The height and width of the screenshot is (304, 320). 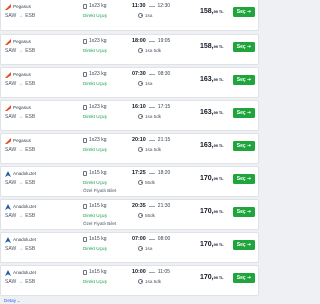 I want to click on price-main: 163,, so click(x=207, y=145).